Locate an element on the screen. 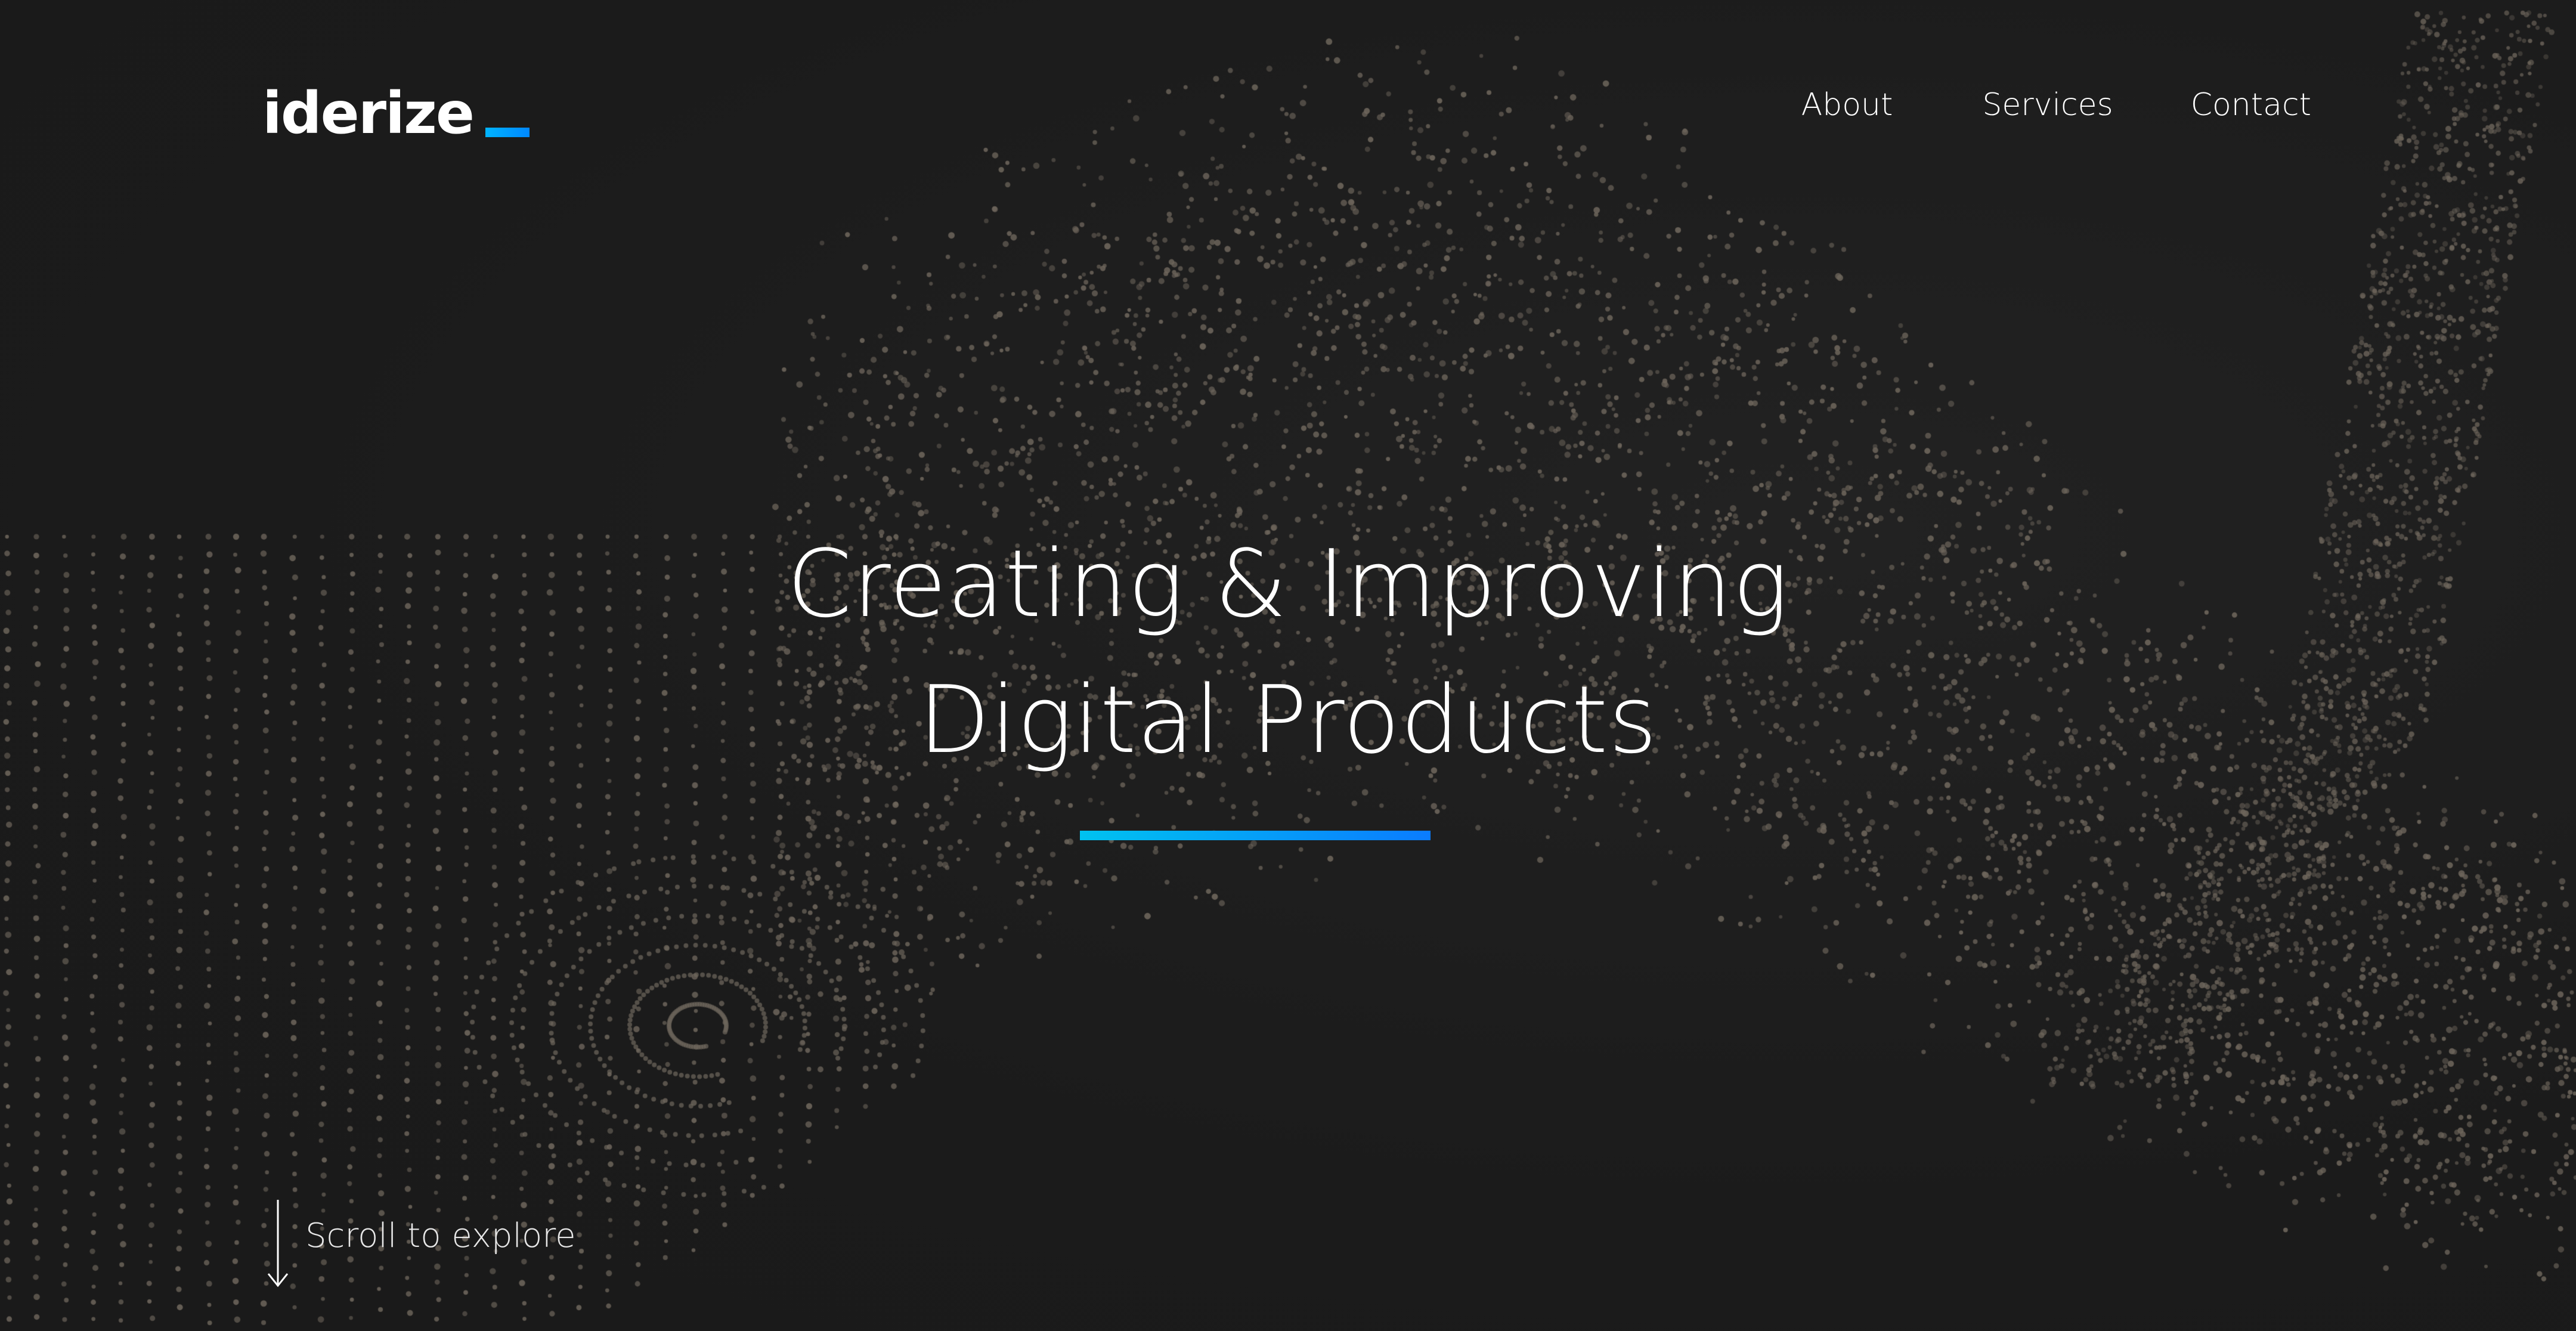 The image size is (2576, 1331). scroll-label: Scroll to explore is located at coordinates (440, 1236).